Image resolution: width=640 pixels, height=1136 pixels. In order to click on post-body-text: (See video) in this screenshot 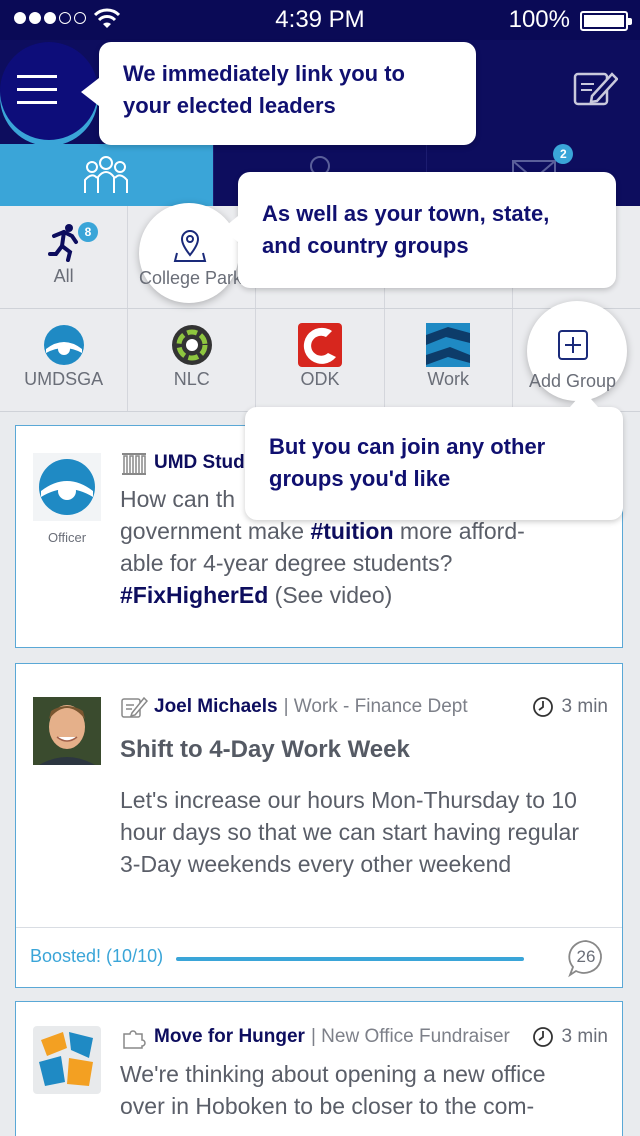, I will do `click(330, 595)`.